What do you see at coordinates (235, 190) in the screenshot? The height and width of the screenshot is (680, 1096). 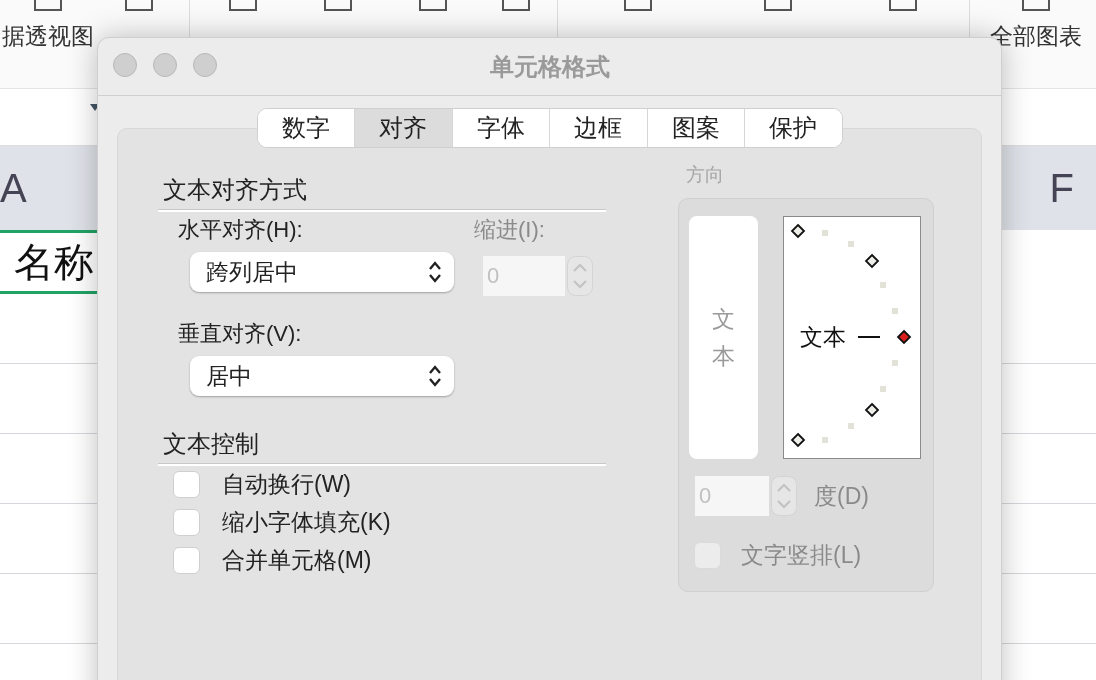 I see `section-heading: 文本对齐方式` at bounding box center [235, 190].